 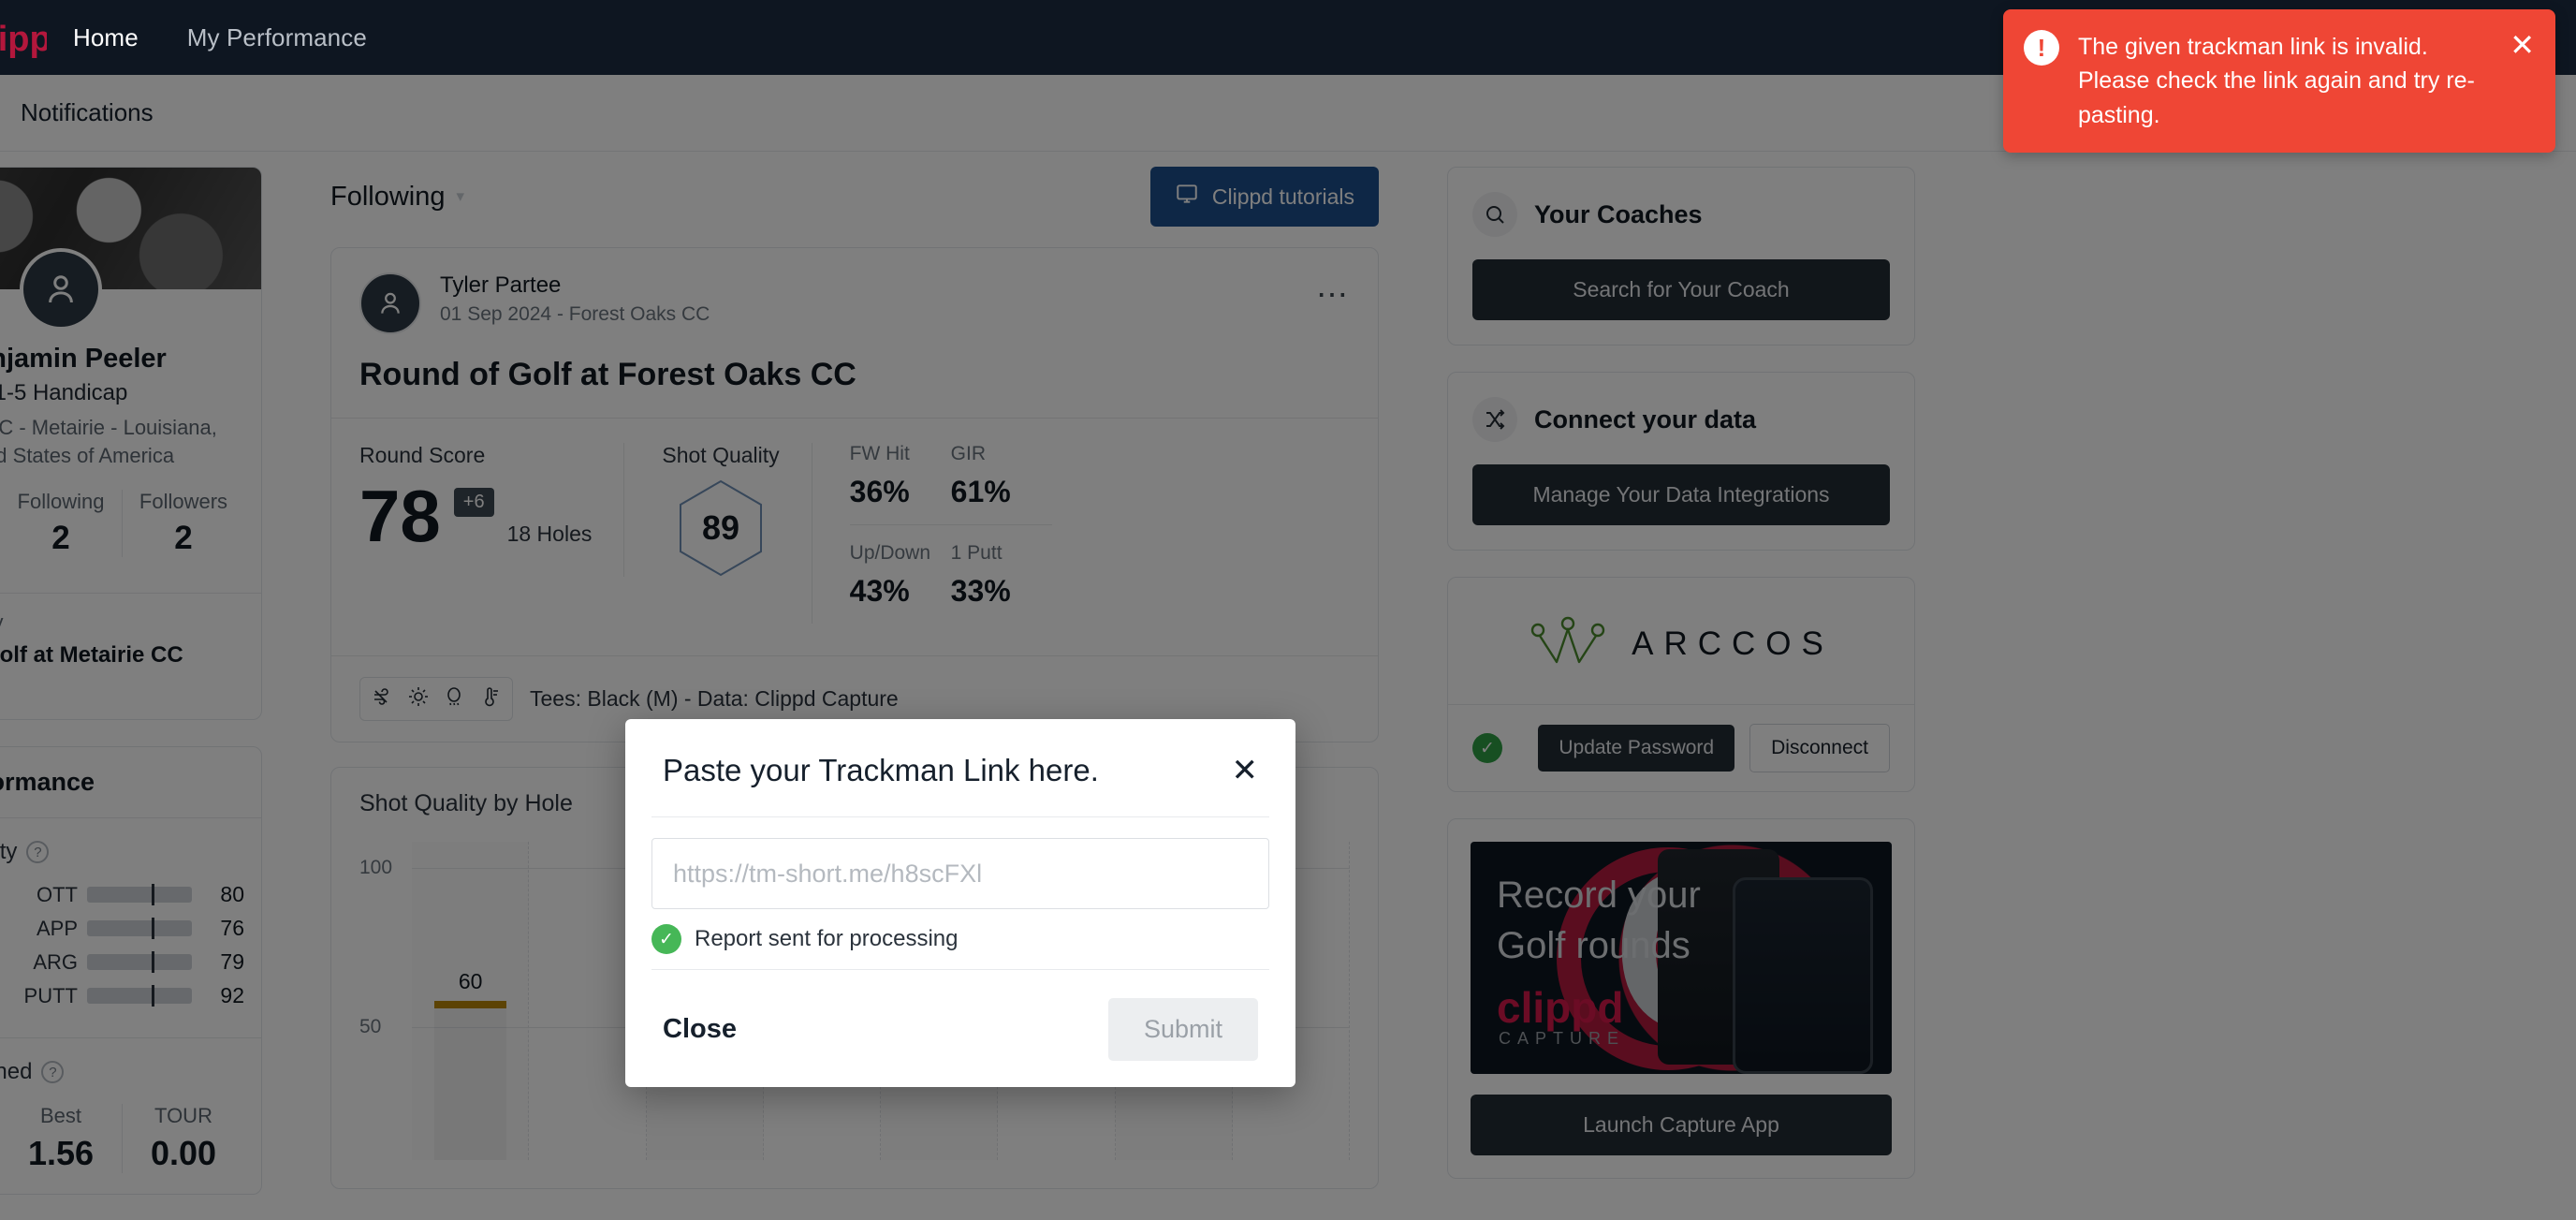 I want to click on nav-link-my-performance: My Performance, so click(x=277, y=37).